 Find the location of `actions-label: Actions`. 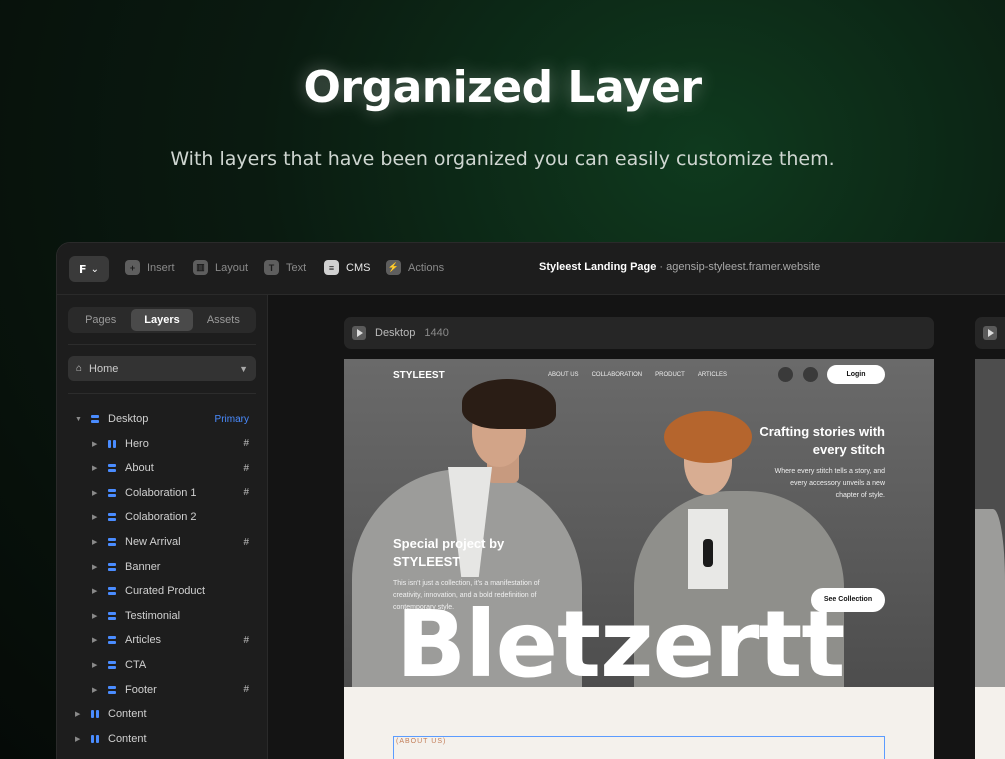

actions-label: Actions is located at coordinates (426, 267).